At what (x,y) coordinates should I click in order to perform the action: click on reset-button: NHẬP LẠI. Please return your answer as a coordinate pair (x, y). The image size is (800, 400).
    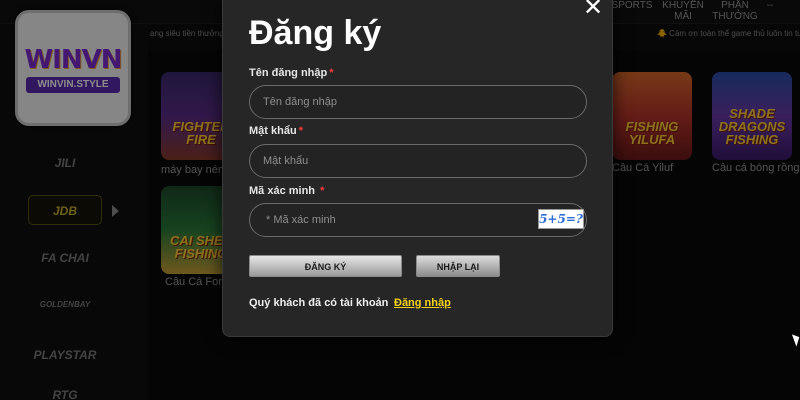
    Looking at the image, I should click on (458, 266).